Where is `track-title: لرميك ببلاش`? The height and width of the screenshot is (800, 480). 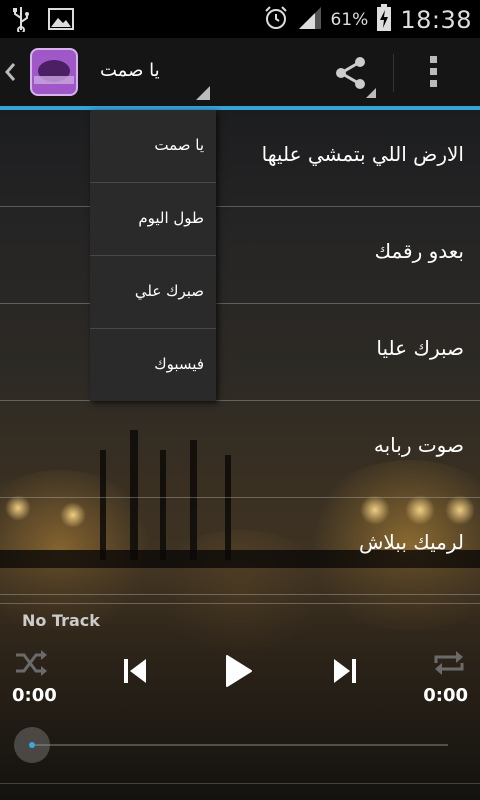
track-title: لرميك ببلاش is located at coordinates (411, 542).